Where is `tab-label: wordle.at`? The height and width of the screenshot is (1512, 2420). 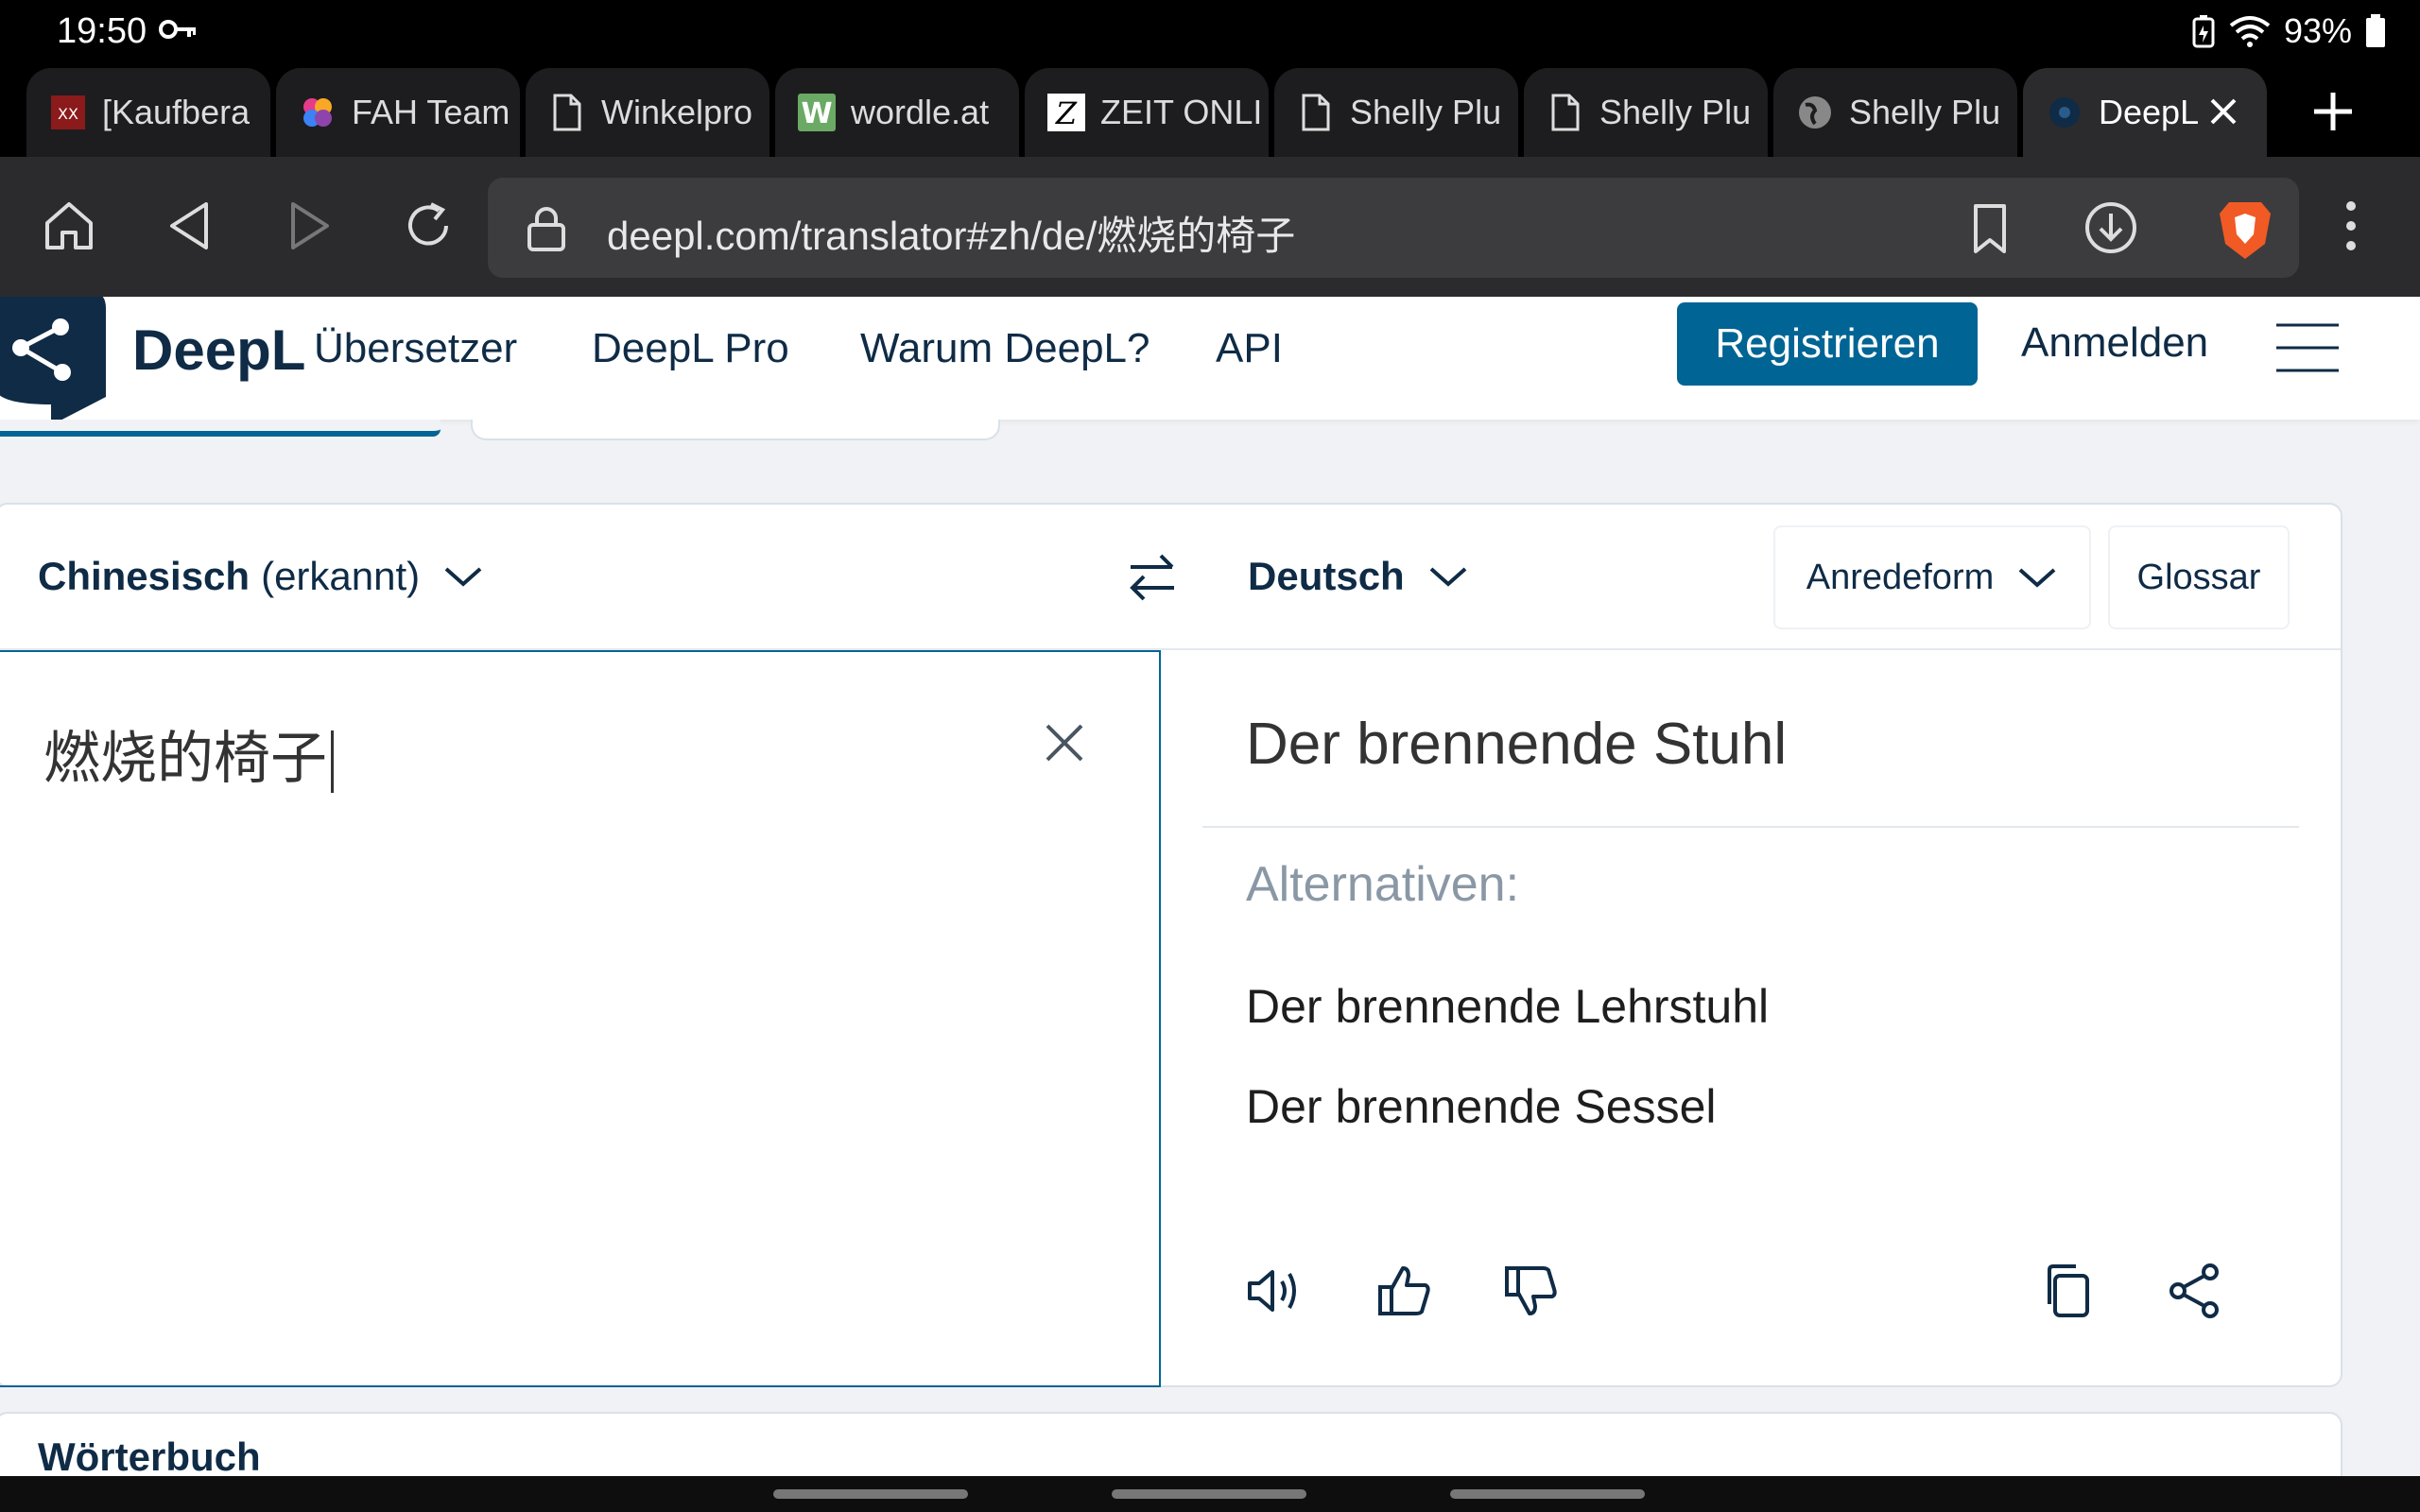
tab-label: wordle.at is located at coordinates (920, 112).